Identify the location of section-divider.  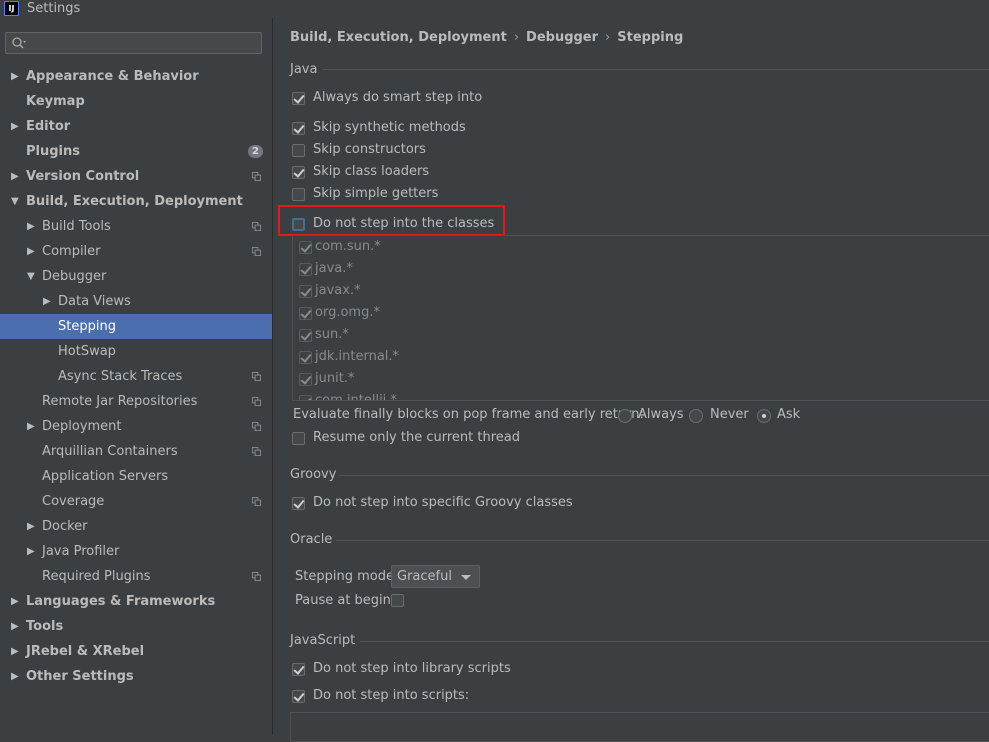
(664, 475).